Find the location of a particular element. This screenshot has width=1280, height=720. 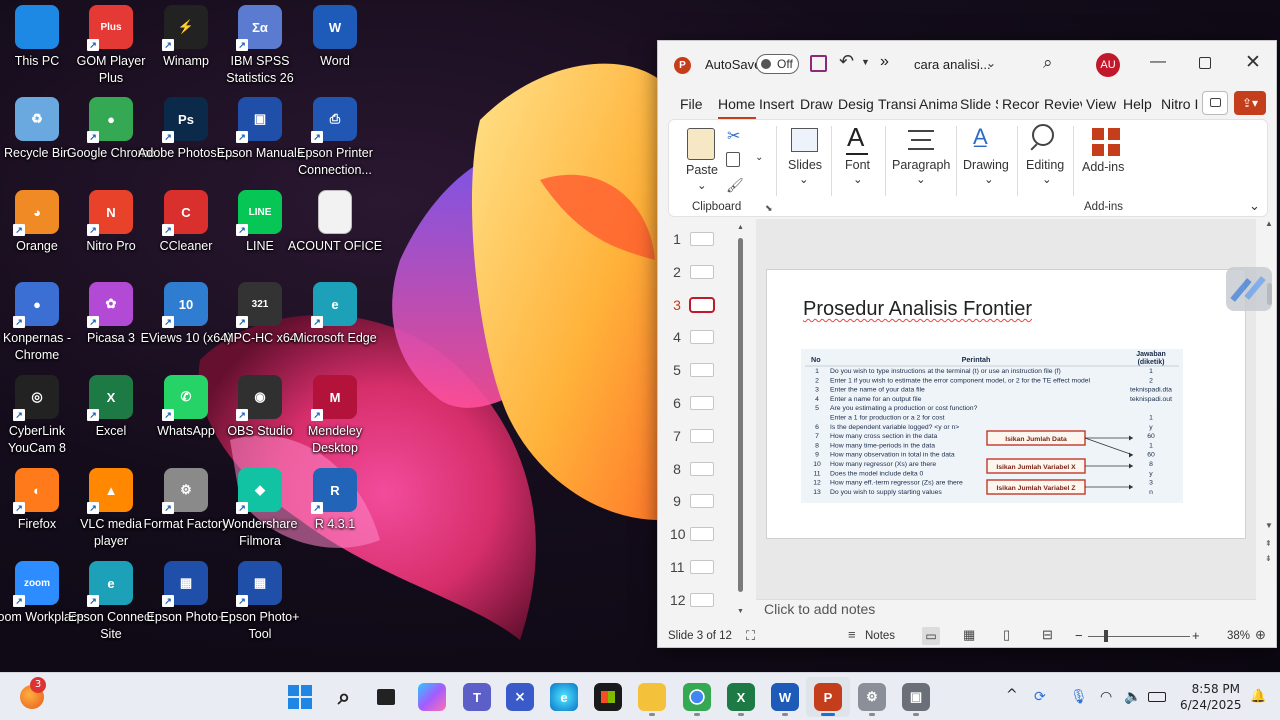

excel-taskbar-icon: X is located at coordinates (741, 697).